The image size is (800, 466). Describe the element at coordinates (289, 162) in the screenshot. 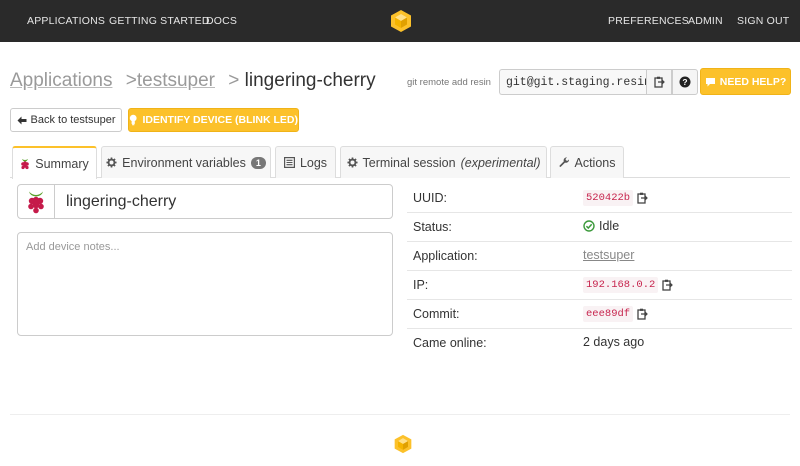

I see `list-icon` at that location.